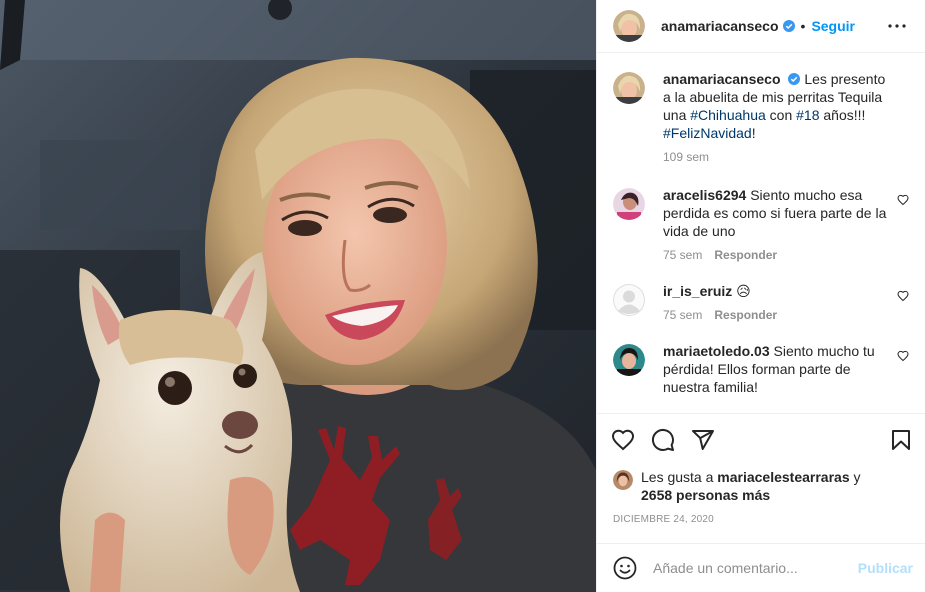  I want to click on liker-avatar, so click(623, 480).